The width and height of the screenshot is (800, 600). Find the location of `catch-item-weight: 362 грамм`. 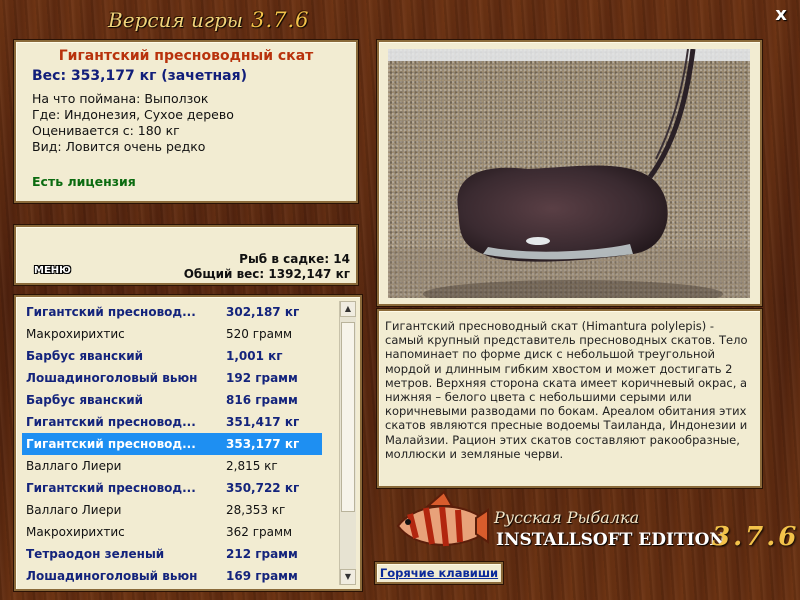

catch-item-weight: 362 грамм is located at coordinates (259, 532).